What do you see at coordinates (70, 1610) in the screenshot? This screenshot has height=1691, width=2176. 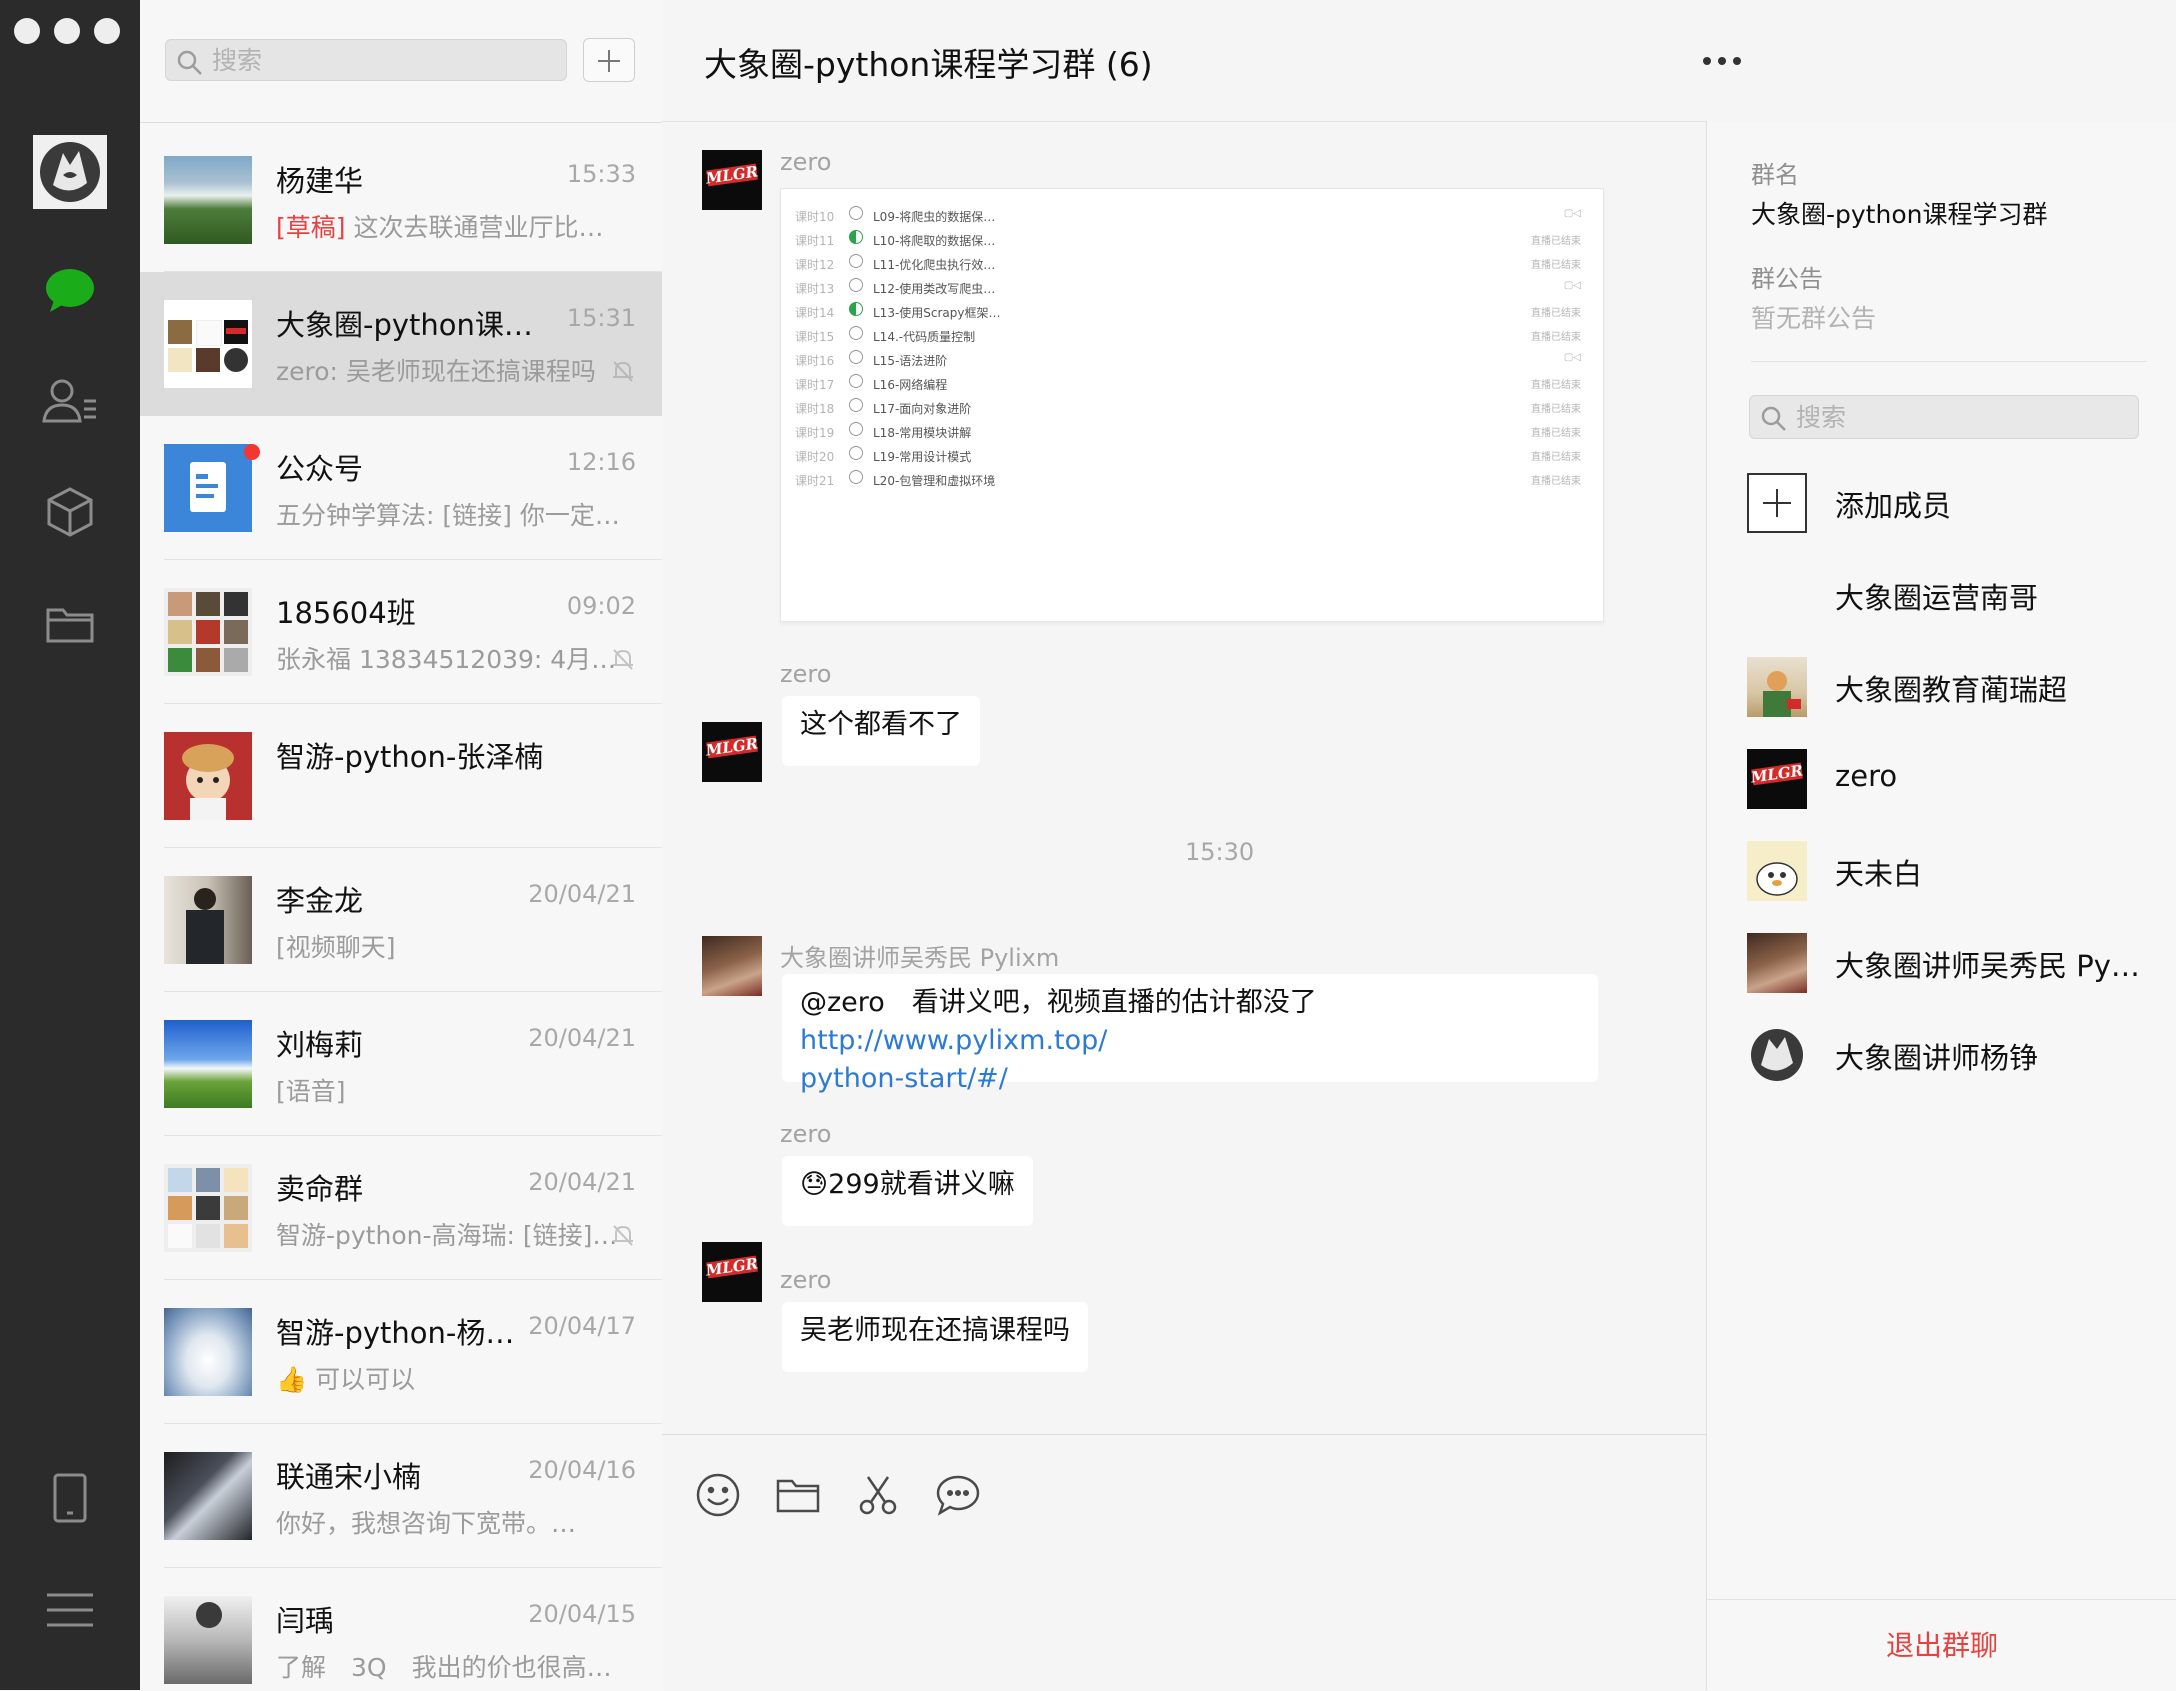 I see `menu-icon` at bounding box center [70, 1610].